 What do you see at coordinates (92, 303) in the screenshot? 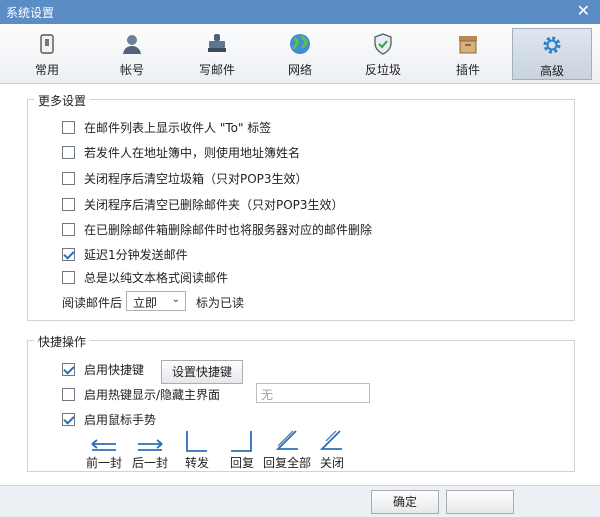
I see `read-after-prefix: 阅读邮件后` at bounding box center [92, 303].